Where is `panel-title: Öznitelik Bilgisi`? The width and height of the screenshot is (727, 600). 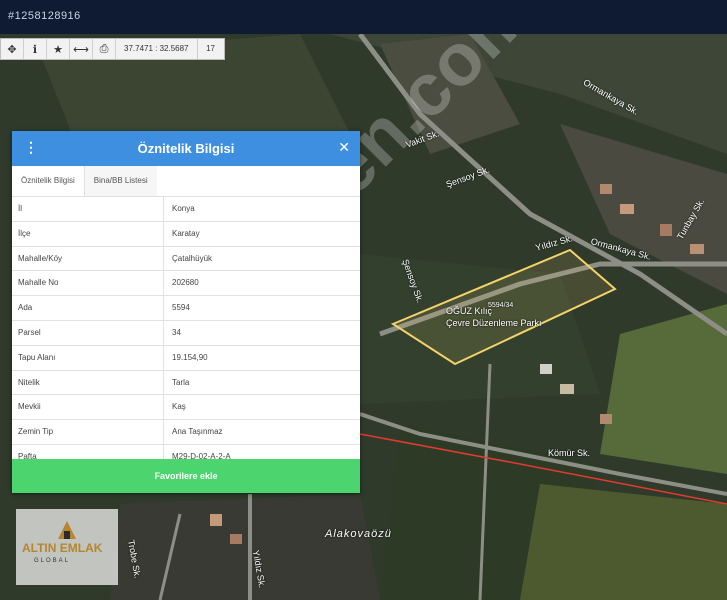
panel-title: Öznitelik Bilgisi is located at coordinates (186, 148).